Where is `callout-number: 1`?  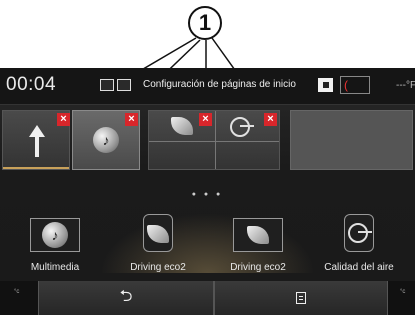 callout-number: 1 is located at coordinates (205, 23).